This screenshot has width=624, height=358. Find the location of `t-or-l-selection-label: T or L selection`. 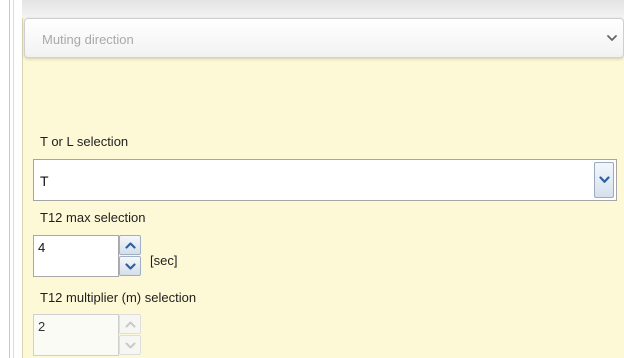

t-or-l-selection-label: T or L selection is located at coordinates (84, 141).